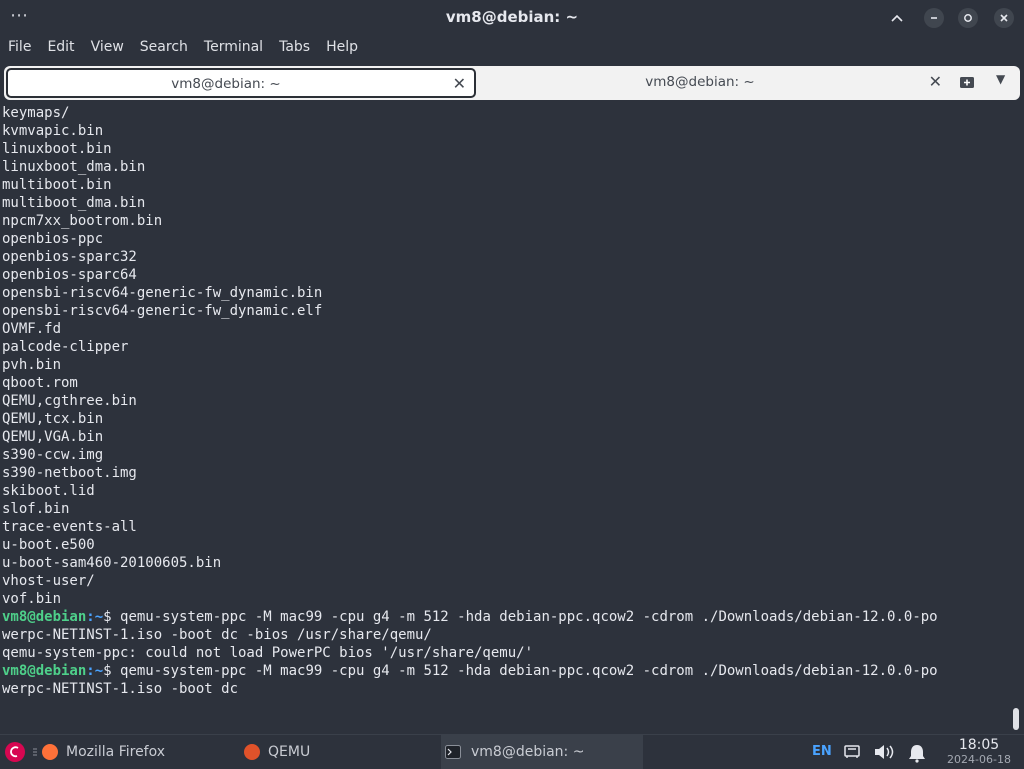 Image resolution: width=1024 pixels, height=769 pixels. Describe the element at coordinates (897, 18) in the screenshot. I see `chevron-up-icon` at that location.